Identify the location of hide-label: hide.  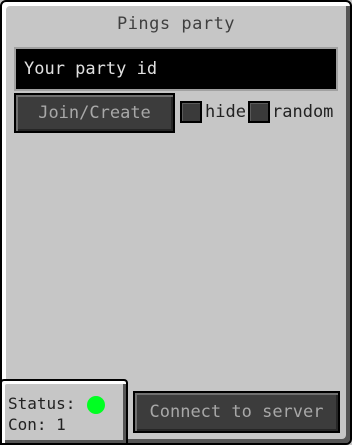
(225, 112).